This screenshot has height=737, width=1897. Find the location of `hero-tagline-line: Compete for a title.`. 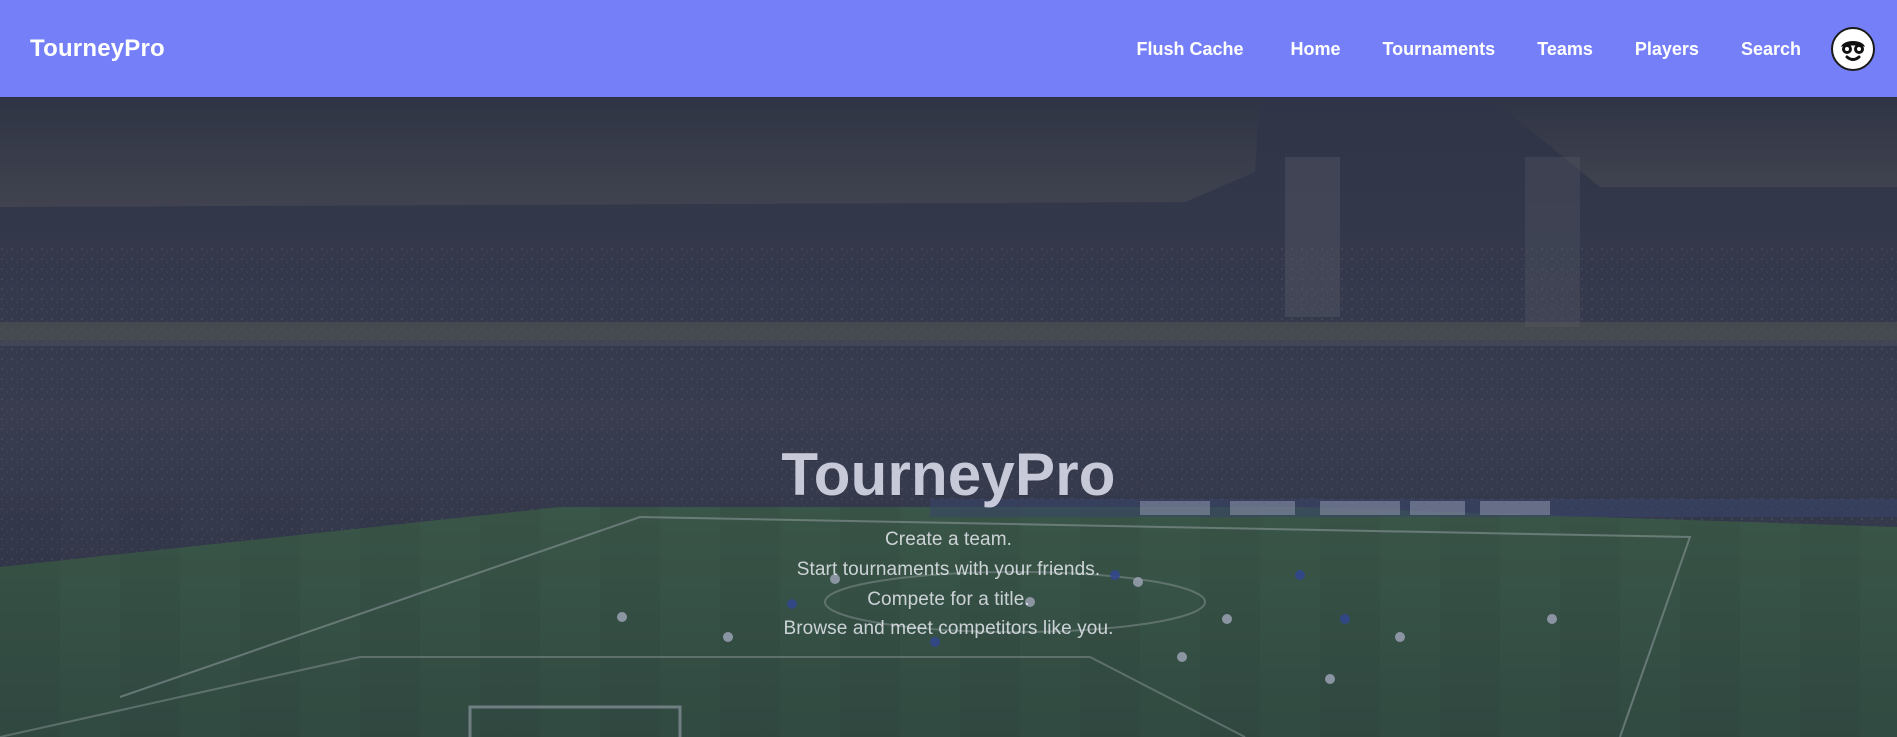

hero-tagline-line: Compete for a title. is located at coordinates (948, 599).